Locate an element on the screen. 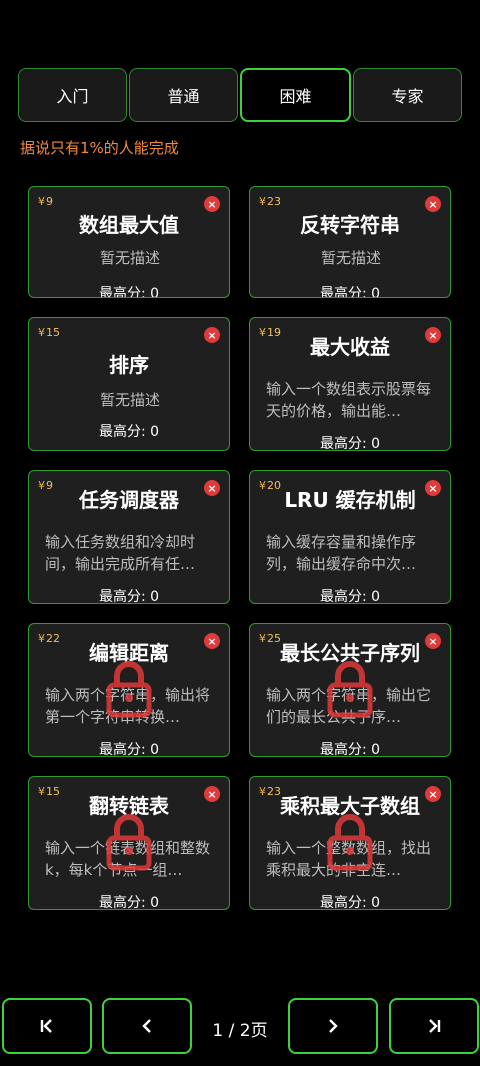 This screenshot has height=1066, width=480. challenge-card: ¥19 × 最大收益 输入一个数组表示股票每天的价格，输出能… 最高分: 0 is located at coordinates (350, 384).